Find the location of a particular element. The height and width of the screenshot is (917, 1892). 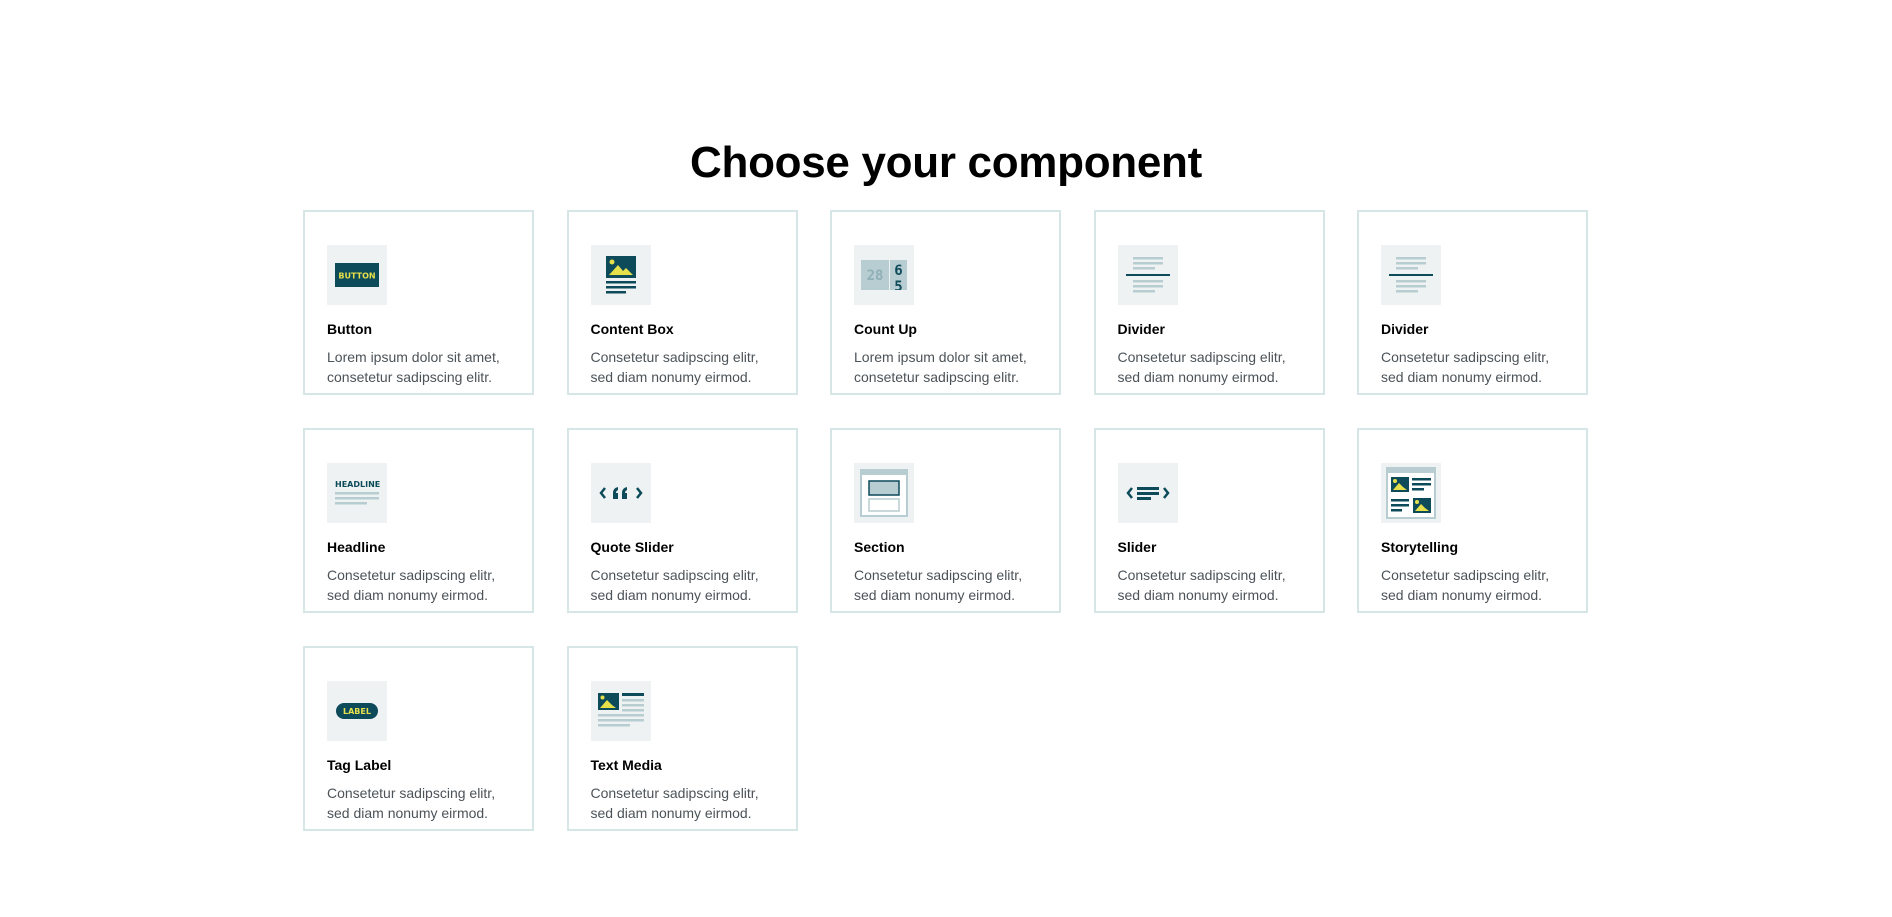

button-icon-text: BUTTON is located at coordinates (356, 276).